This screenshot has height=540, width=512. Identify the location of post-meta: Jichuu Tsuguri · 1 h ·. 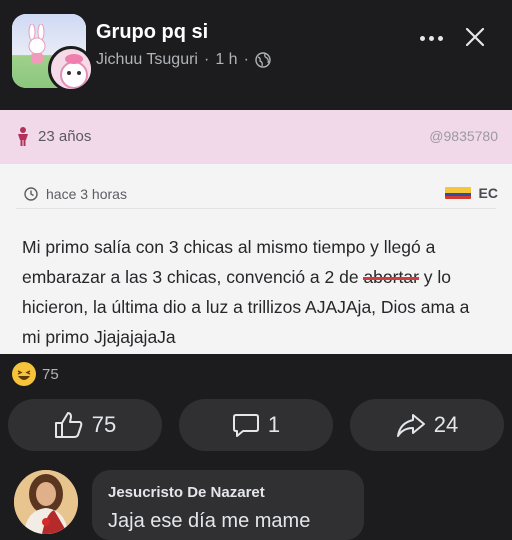
(183, 60).